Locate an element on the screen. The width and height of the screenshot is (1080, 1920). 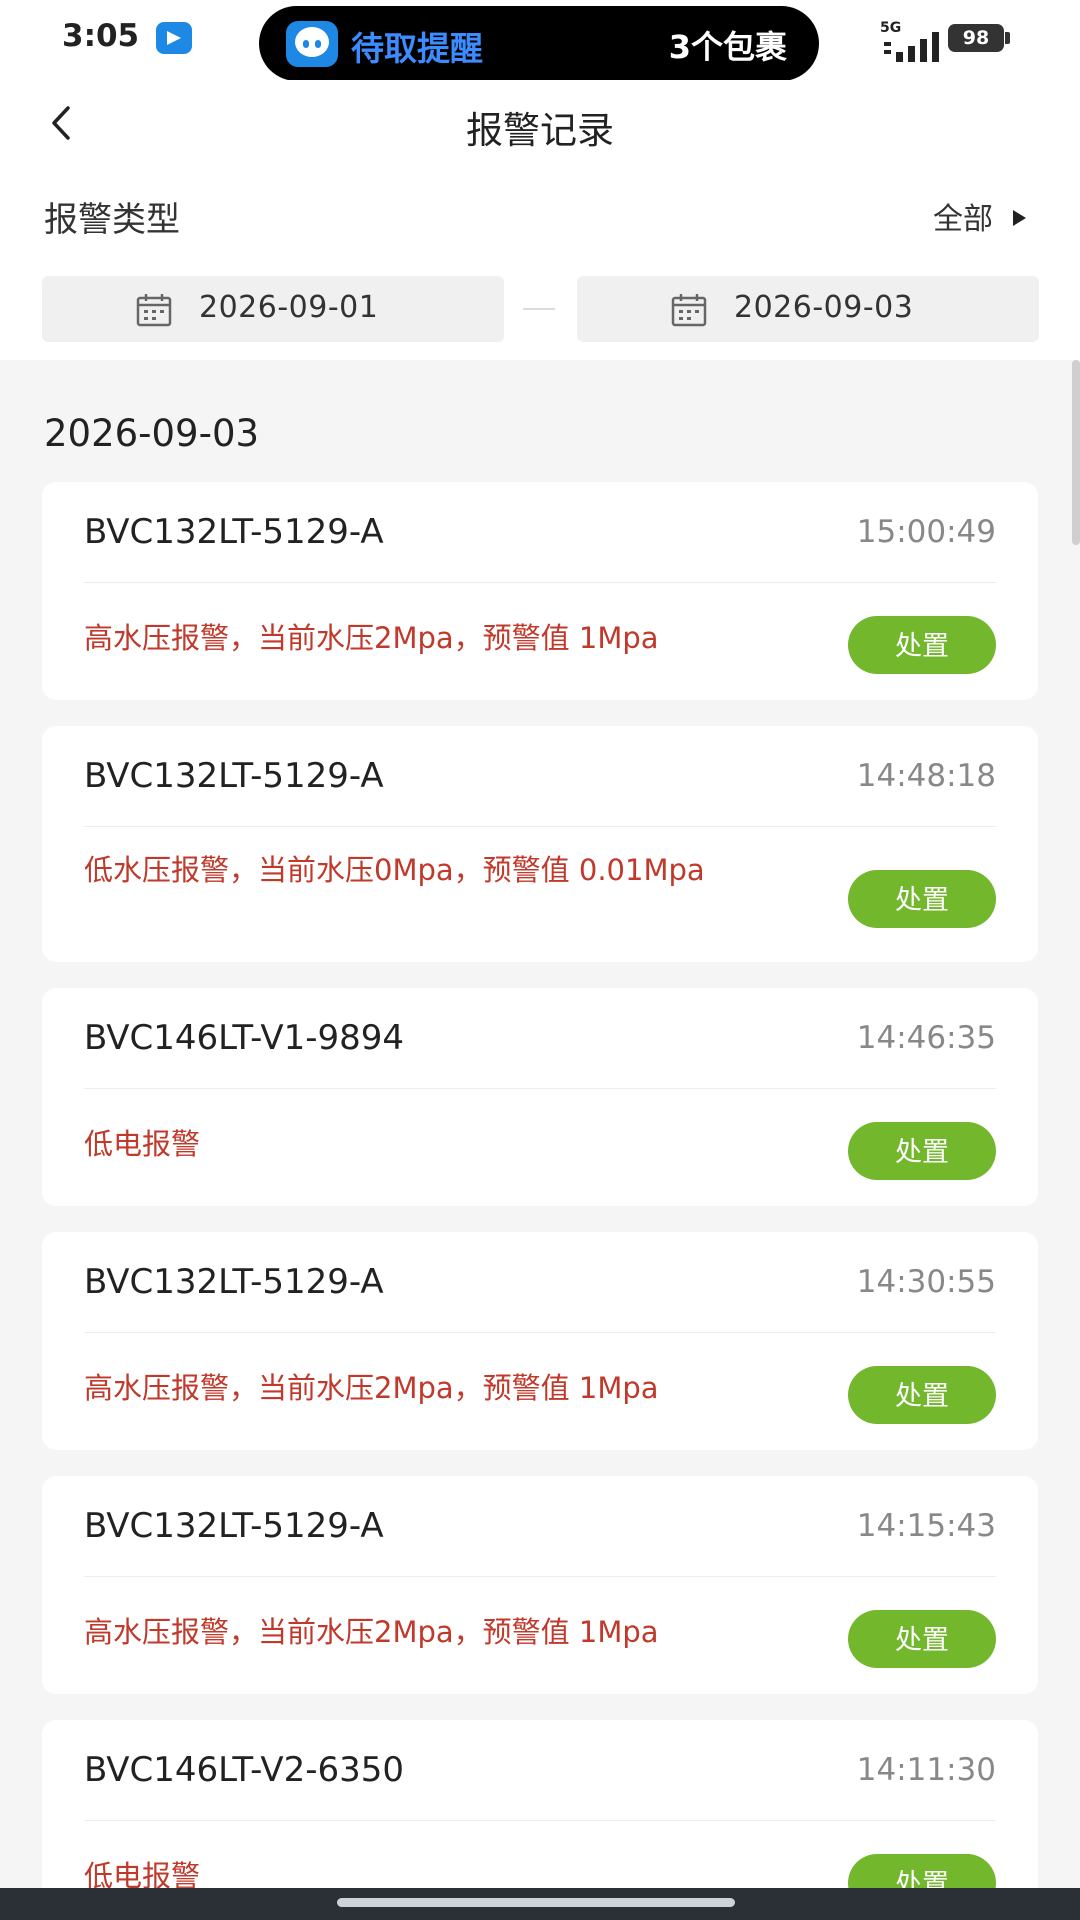
alarm-time: 15:00:49 is located at coordinates (926, 532).